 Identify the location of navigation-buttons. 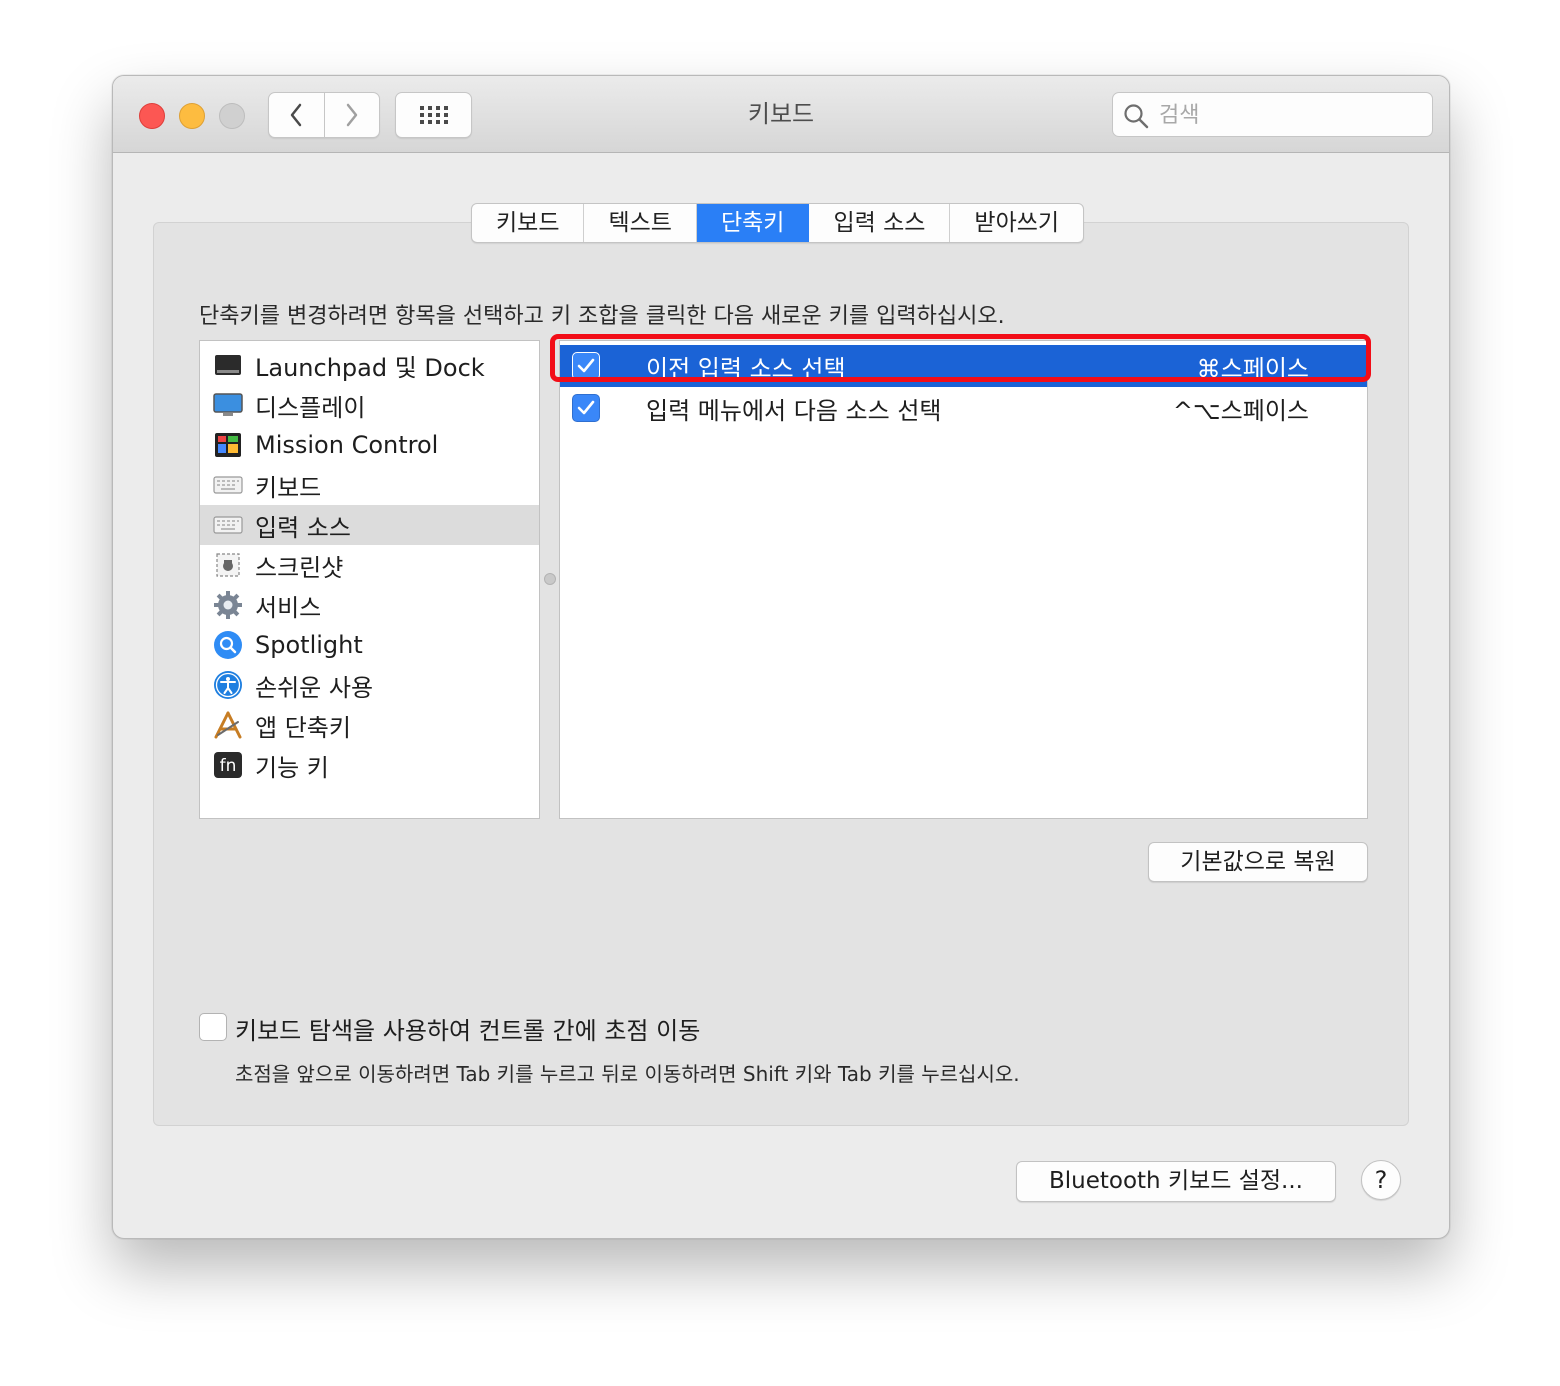
(324, 115).